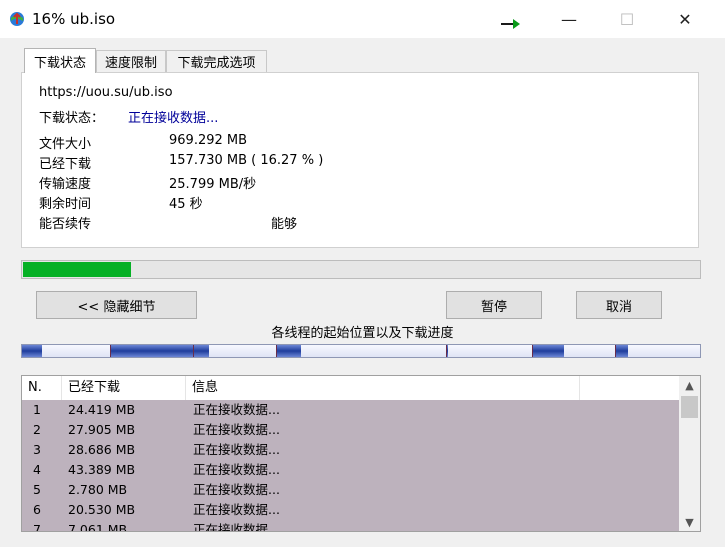 The image size is (725, 547). Describe the element at coordinates (362, 19) in the screenshot. I see `title-bar: 16% ub.iso — ☐ ✕` at that location.